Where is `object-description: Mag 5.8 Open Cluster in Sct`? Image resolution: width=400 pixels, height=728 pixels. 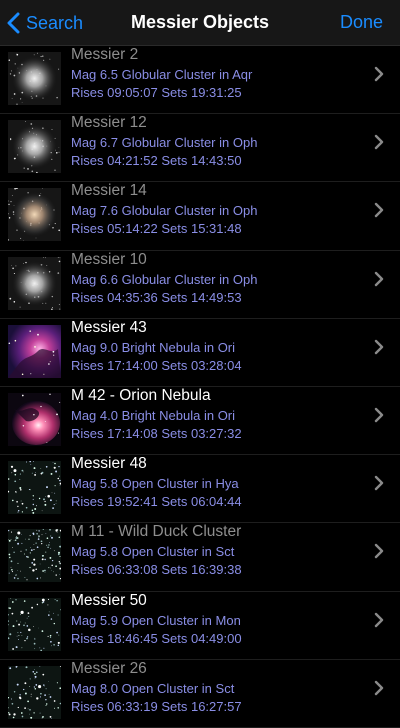 object-description: Mag 5.8 Open Cluster in Sct is located at coordinates (152, 551).